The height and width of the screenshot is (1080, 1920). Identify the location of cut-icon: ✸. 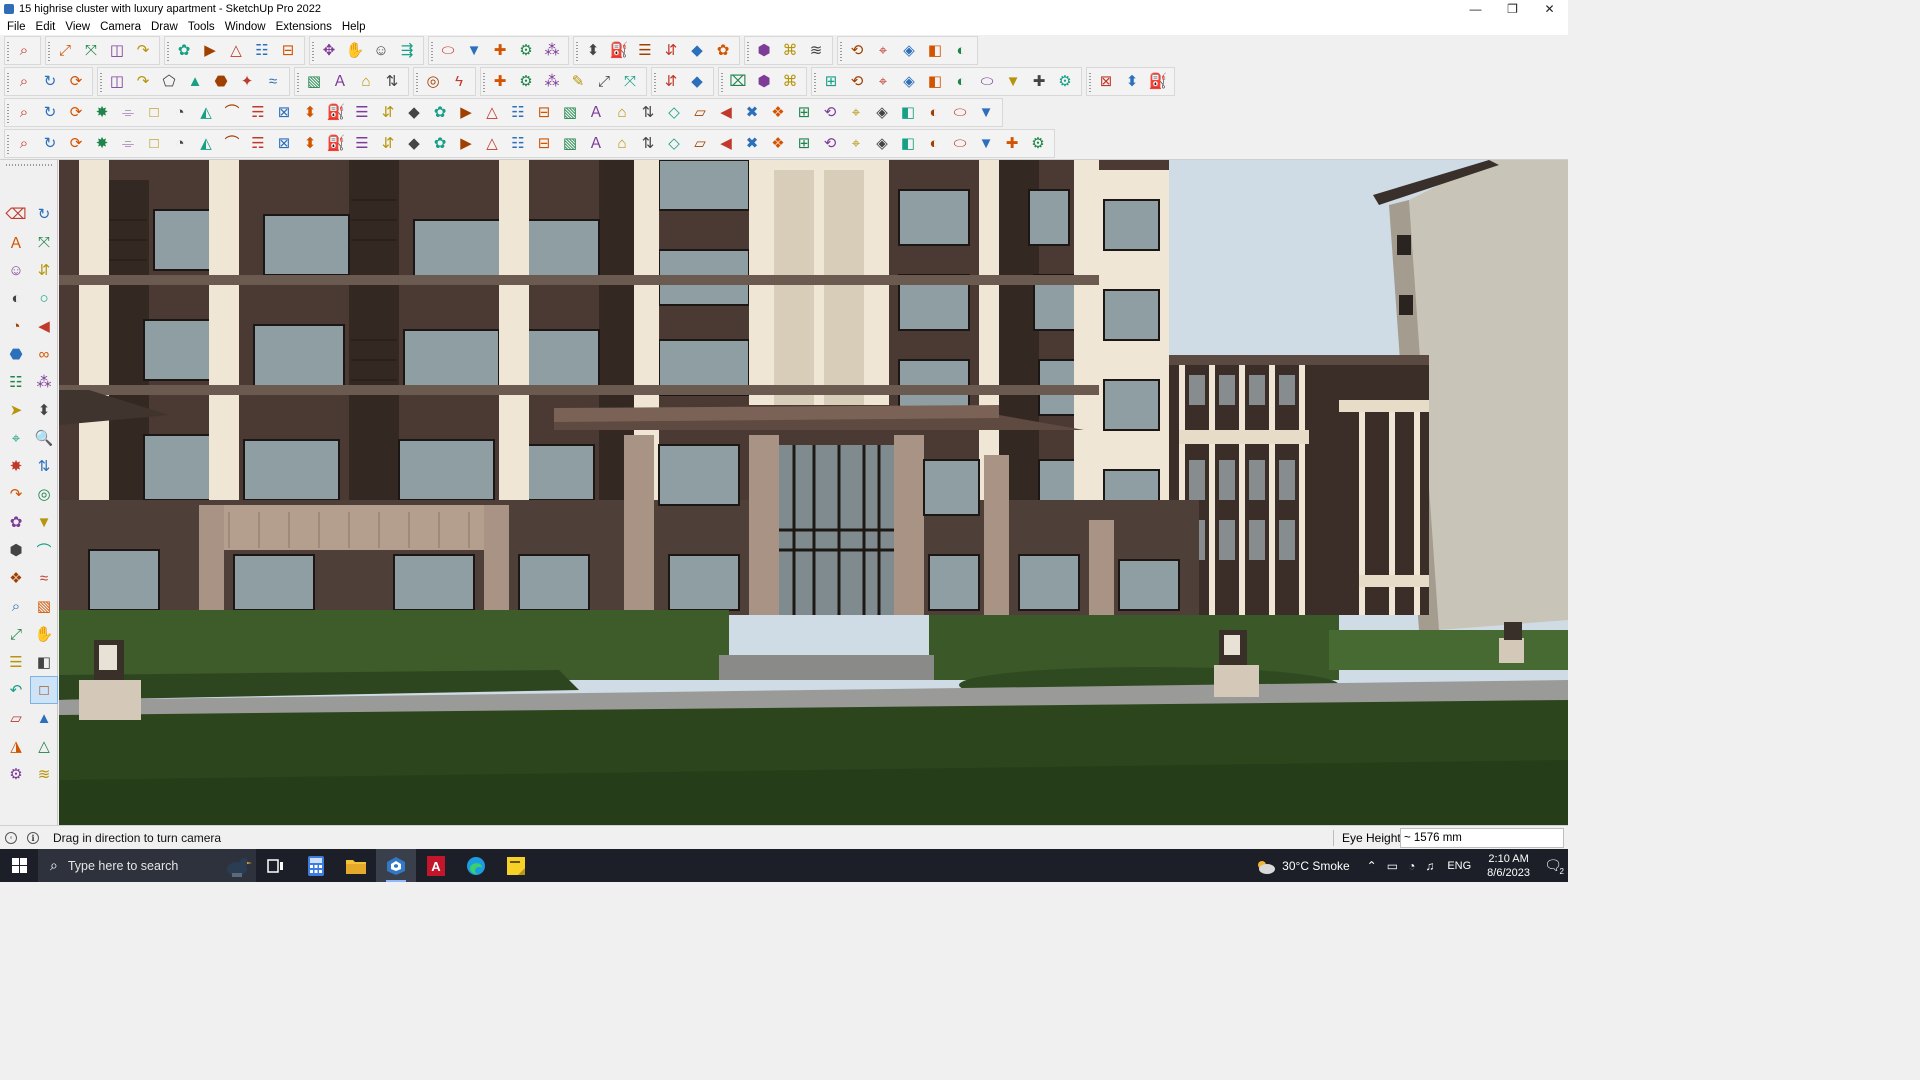
(102, 144).